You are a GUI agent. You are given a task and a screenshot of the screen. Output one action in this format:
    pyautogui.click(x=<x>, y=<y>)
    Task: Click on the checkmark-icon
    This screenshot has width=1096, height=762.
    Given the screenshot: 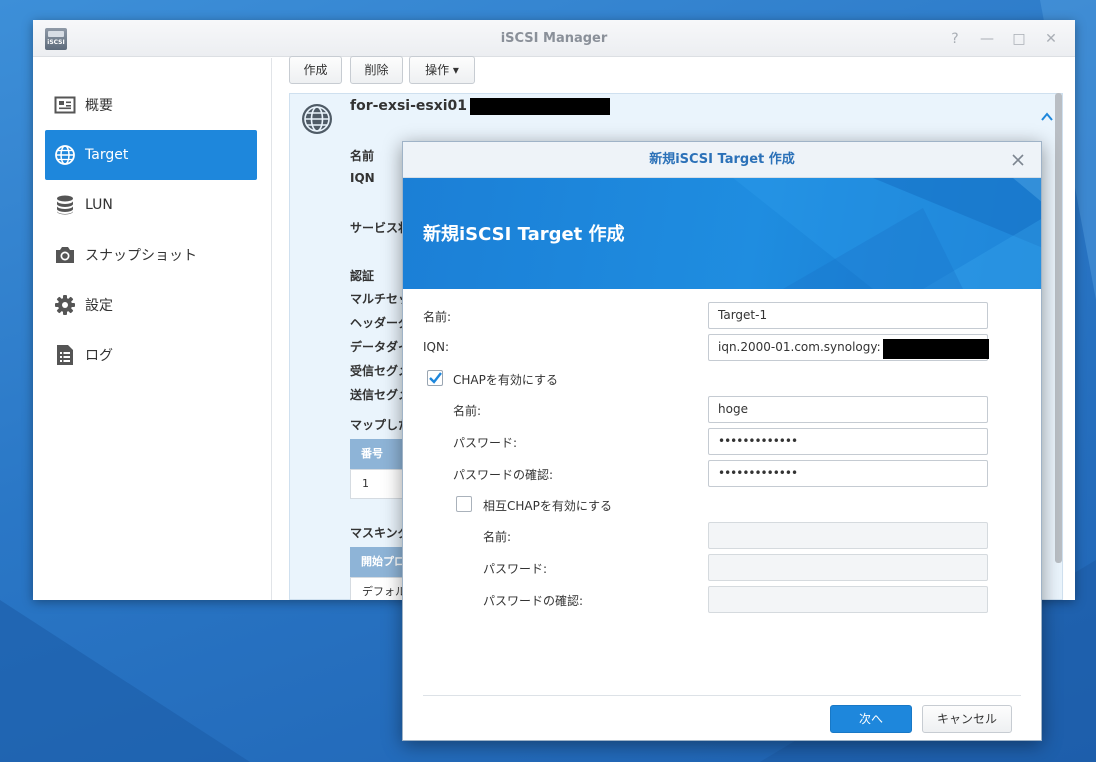 What is the action you would take?
    pyautogui.click(x=435, y=378)
    